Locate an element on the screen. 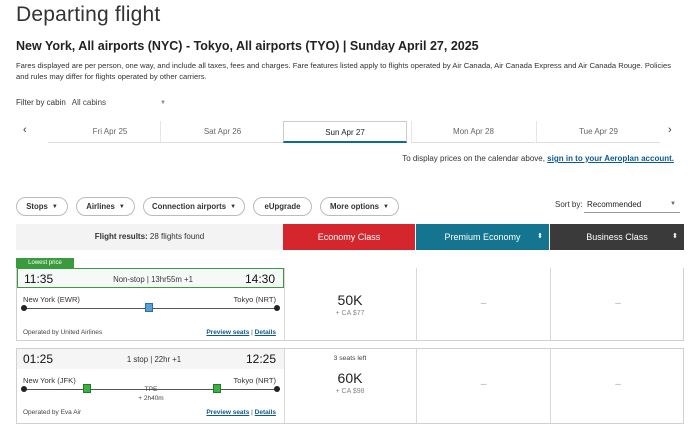  chevron-right-icon: › is located at coordinates (670, 130).